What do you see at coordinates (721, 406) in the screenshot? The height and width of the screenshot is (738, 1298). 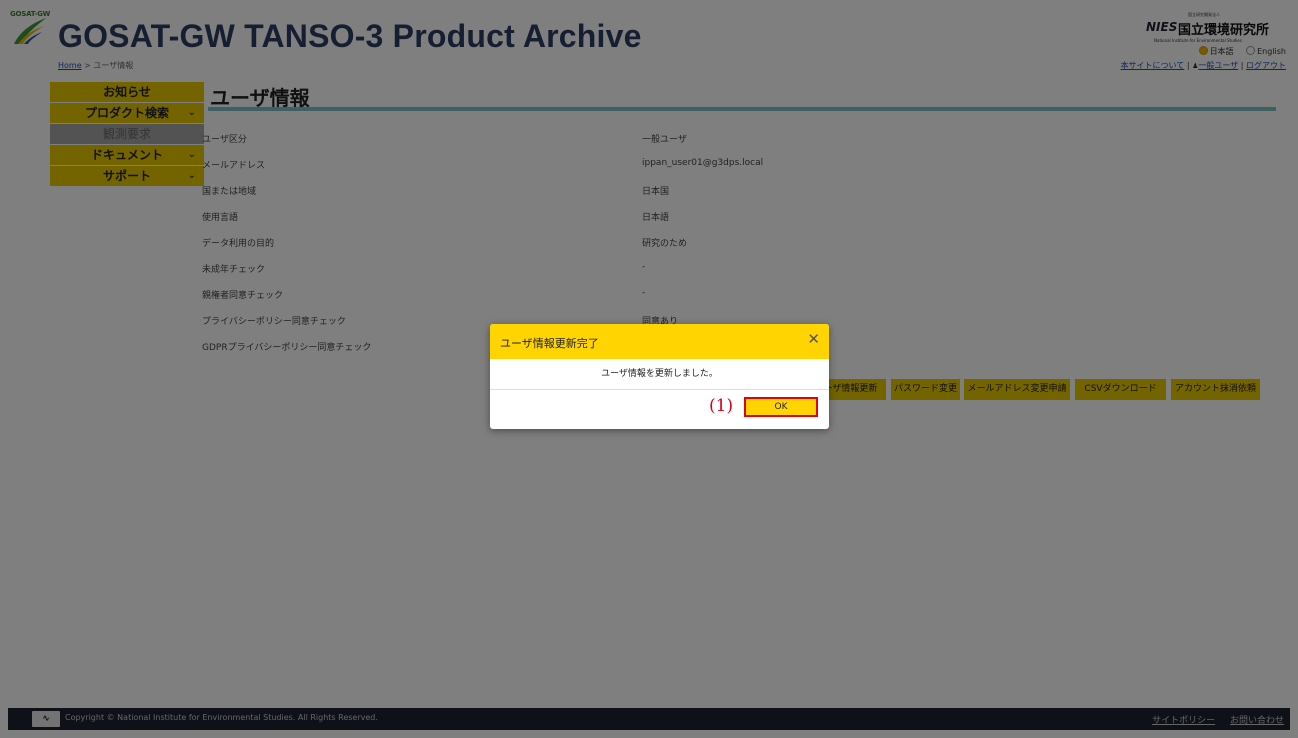 I see `step-callout-label: (1)` at bounding box center [721, 406].